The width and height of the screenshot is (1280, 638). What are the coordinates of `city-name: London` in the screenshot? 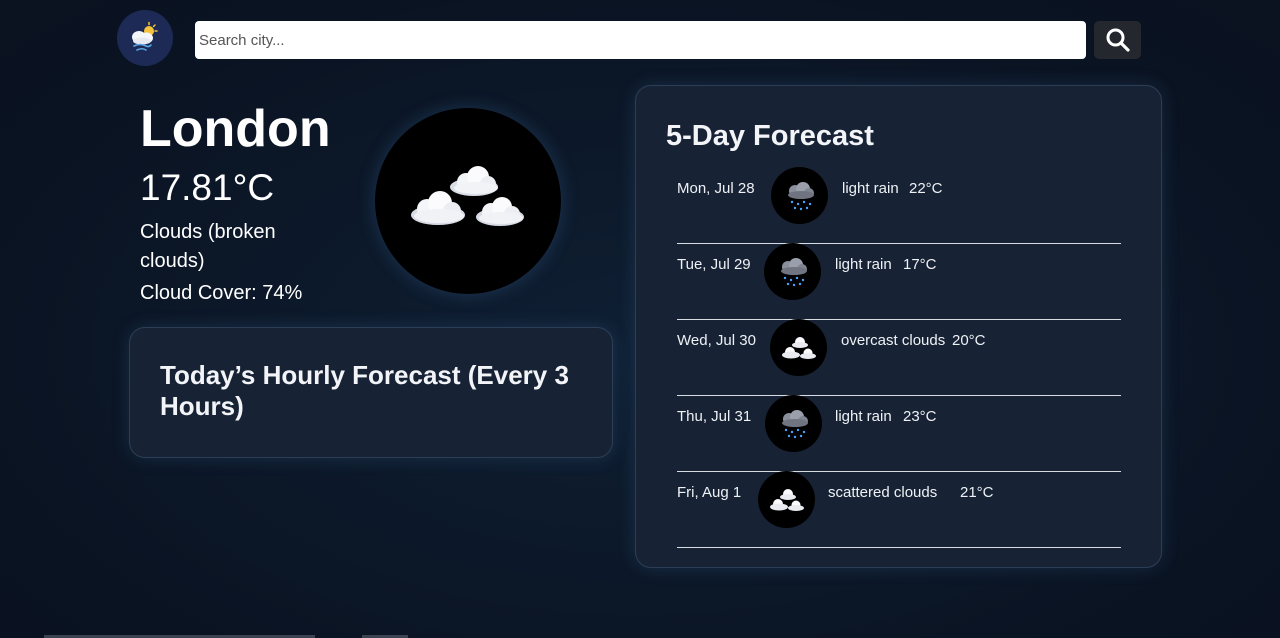 It's located at (235, 129).